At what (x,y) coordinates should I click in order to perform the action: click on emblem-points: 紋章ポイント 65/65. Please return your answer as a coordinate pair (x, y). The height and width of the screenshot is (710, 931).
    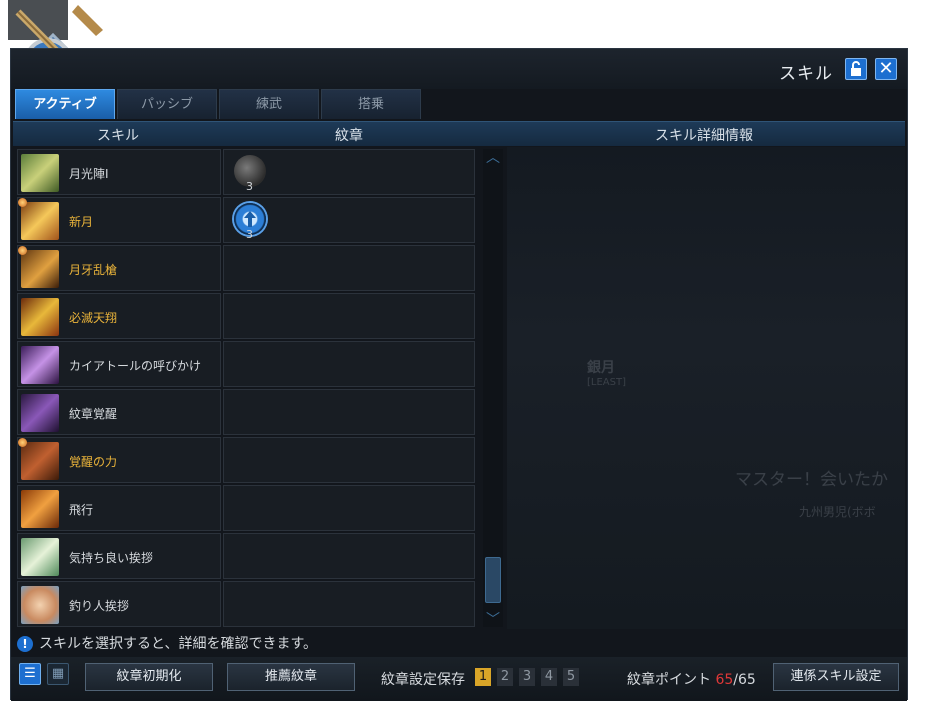
    Looking at the image, I should click on (691, 679).